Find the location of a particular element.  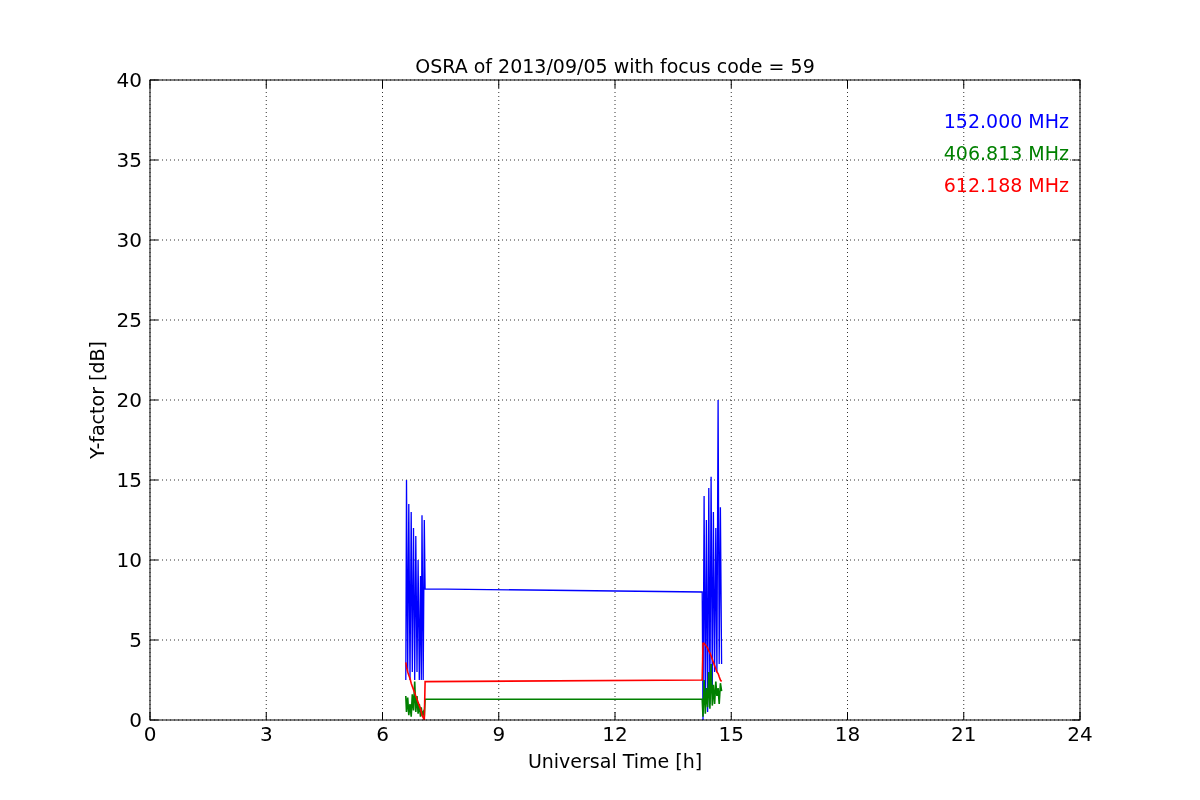

x-tick-label: 12 is located at coordinates (615, 734).